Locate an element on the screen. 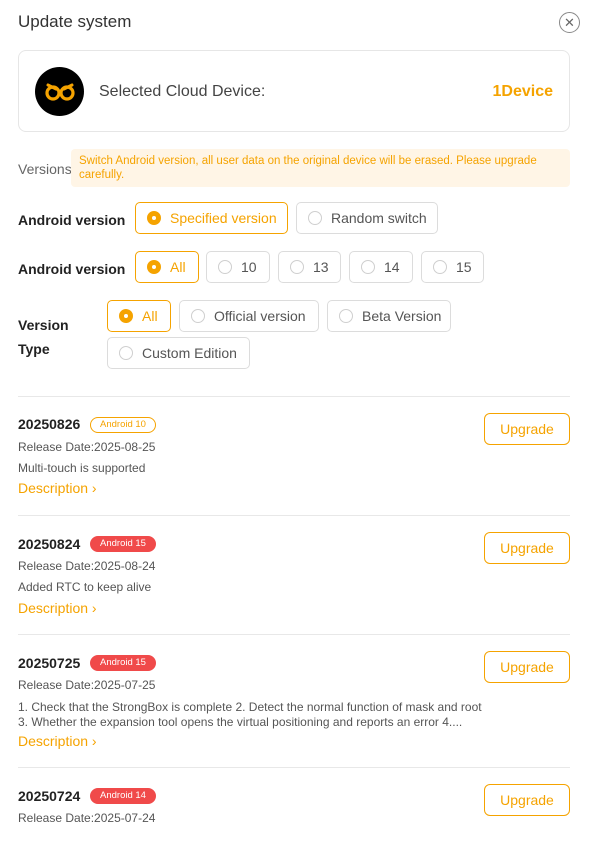 Image resolution: width=590 pixels, height=849 pixels. android-badge: Android 10 is located at coordinates (123, 425).